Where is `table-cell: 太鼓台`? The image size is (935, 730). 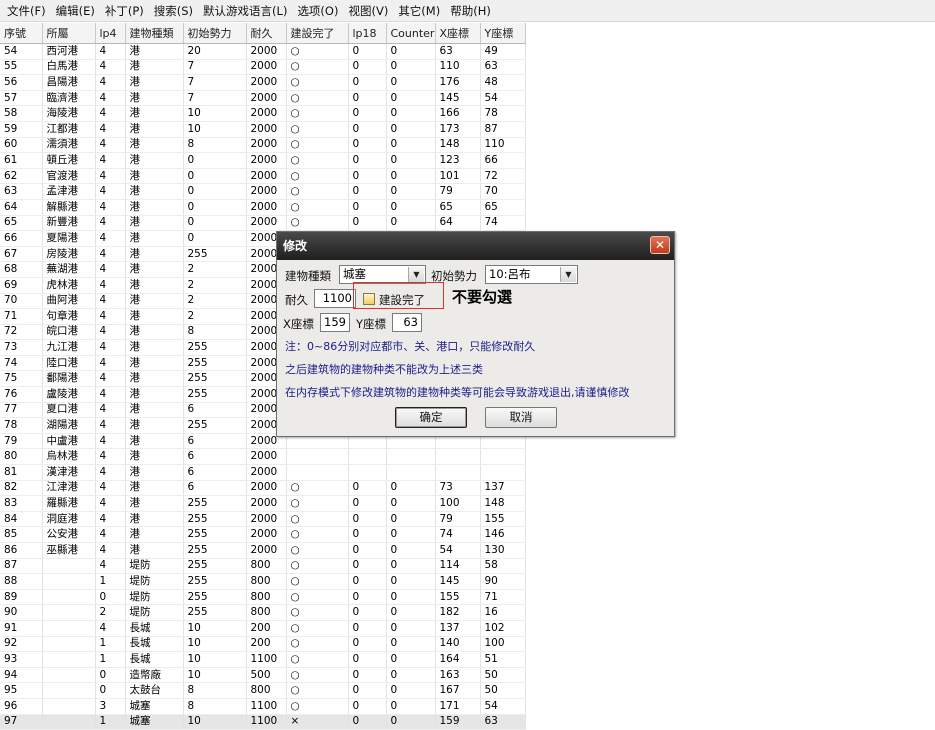
table-cell: 太鼓台 is located at coordinates (154, 690).